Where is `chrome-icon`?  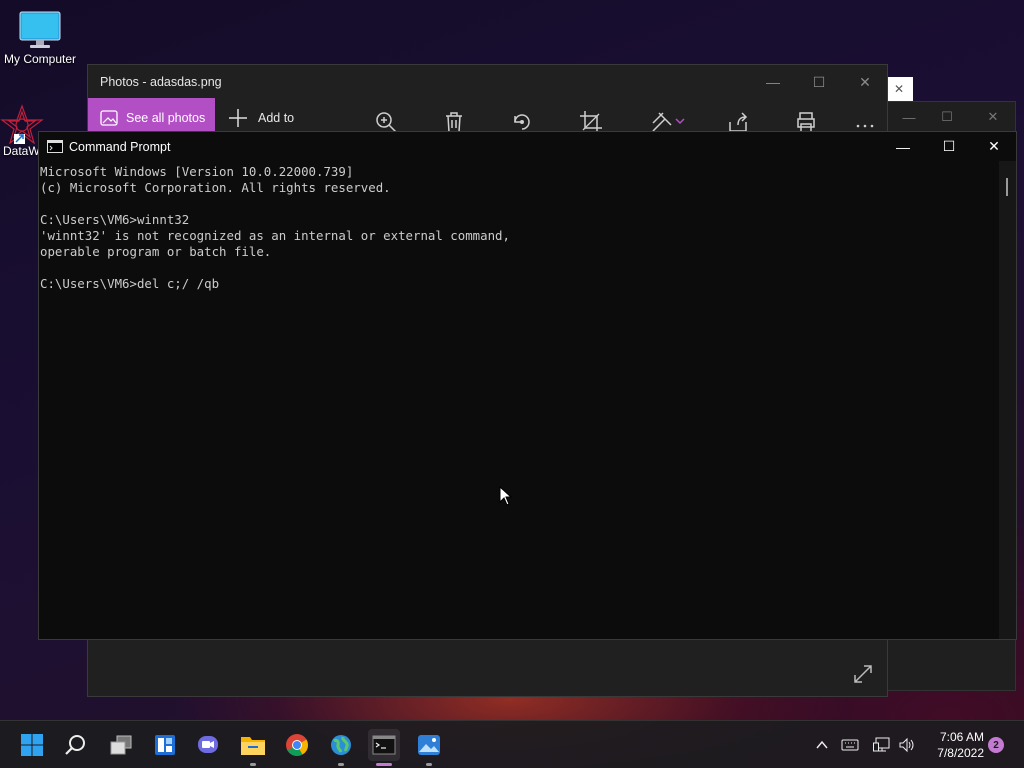
chrome-icon is located at coordinates (297, 745).